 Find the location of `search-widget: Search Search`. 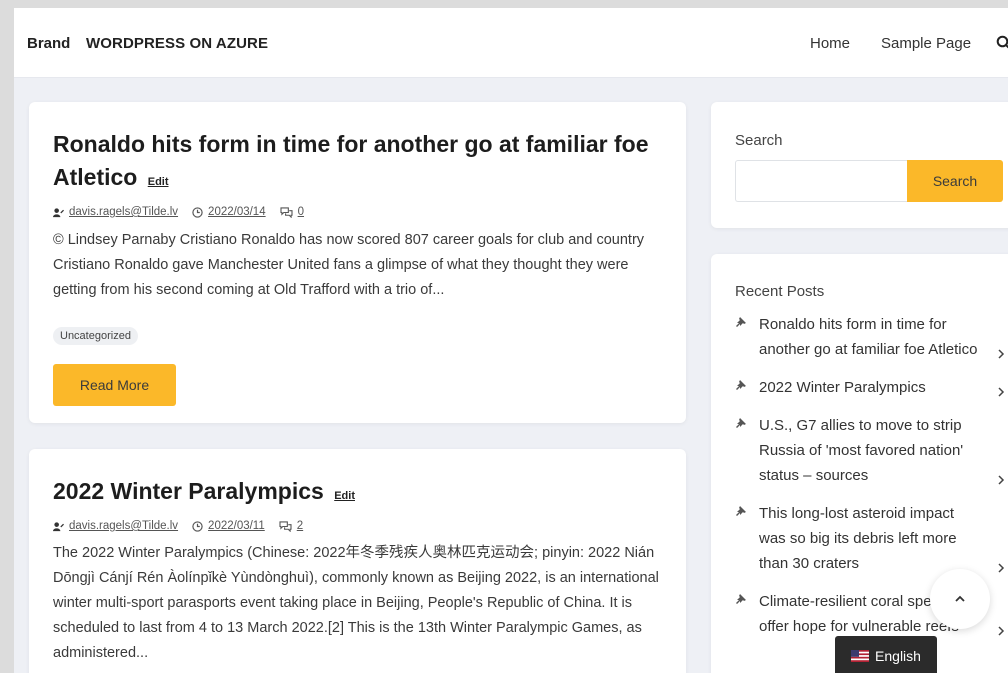

search-widget: Search Search is located at coordinates (859, 165).